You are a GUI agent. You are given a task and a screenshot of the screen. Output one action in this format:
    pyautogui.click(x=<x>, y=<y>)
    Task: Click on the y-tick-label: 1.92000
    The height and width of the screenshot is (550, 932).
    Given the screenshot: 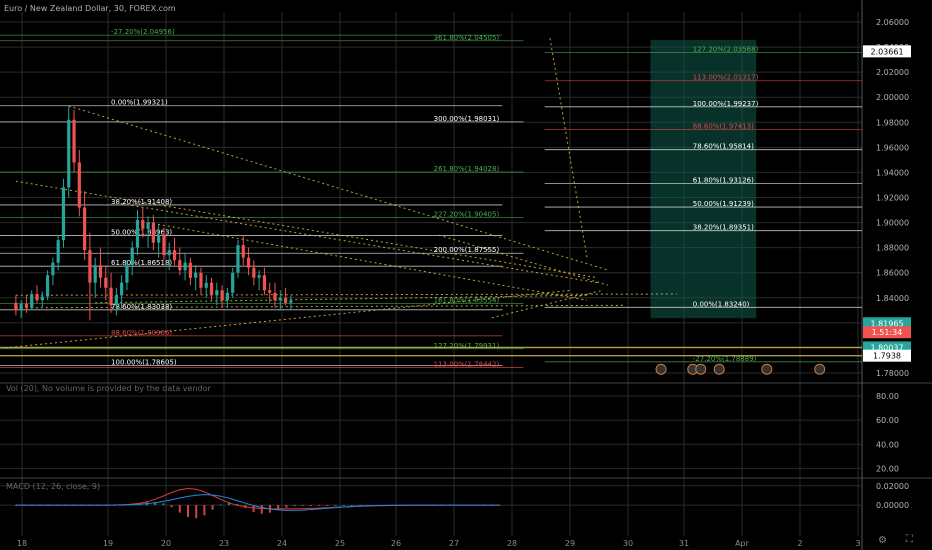 What is the action you would take?
    pyautogui.click(x=892, y=198)
    